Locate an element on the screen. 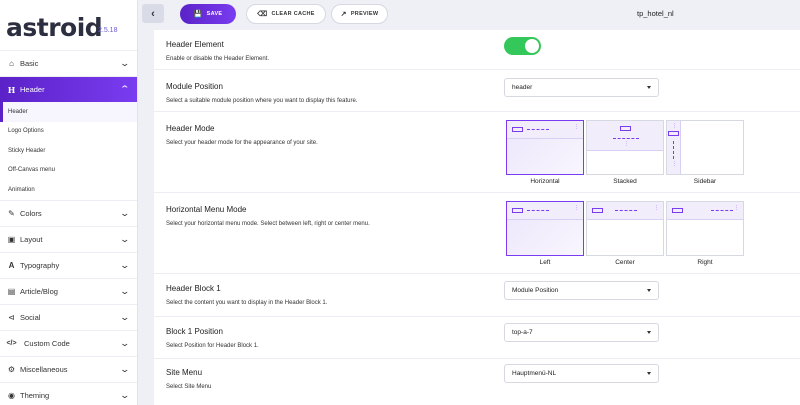 This screenshot has height=405, width=800. palette-icon: ◉ is located at coordinates (11, 395).